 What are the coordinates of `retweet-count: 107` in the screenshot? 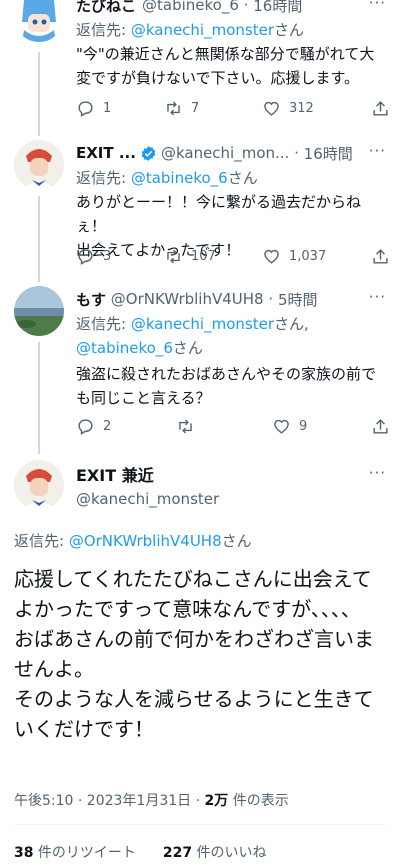 It's located at (203, 256).